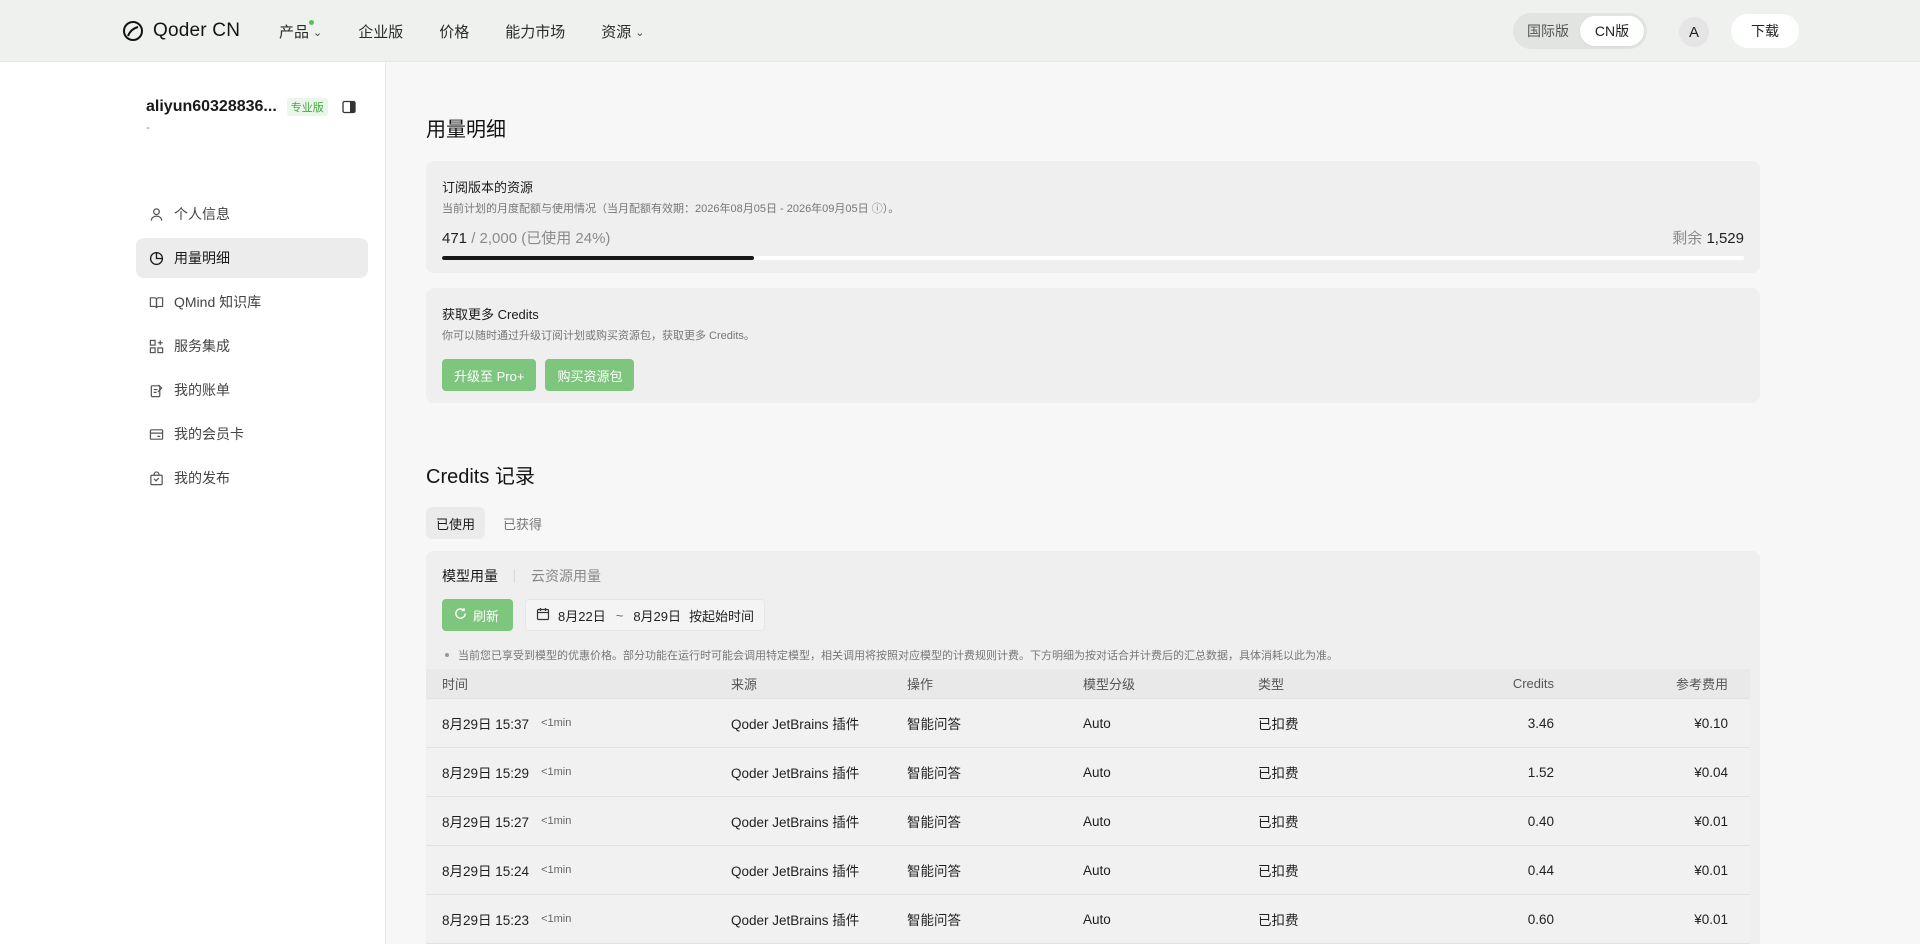 The width and height of the screenshot is (1920, 944). What do you see at coordinates (622, 31) in the screenshot?
I see `nav-item-resources: 资源 ⌄` at bounding box center [622, 31].